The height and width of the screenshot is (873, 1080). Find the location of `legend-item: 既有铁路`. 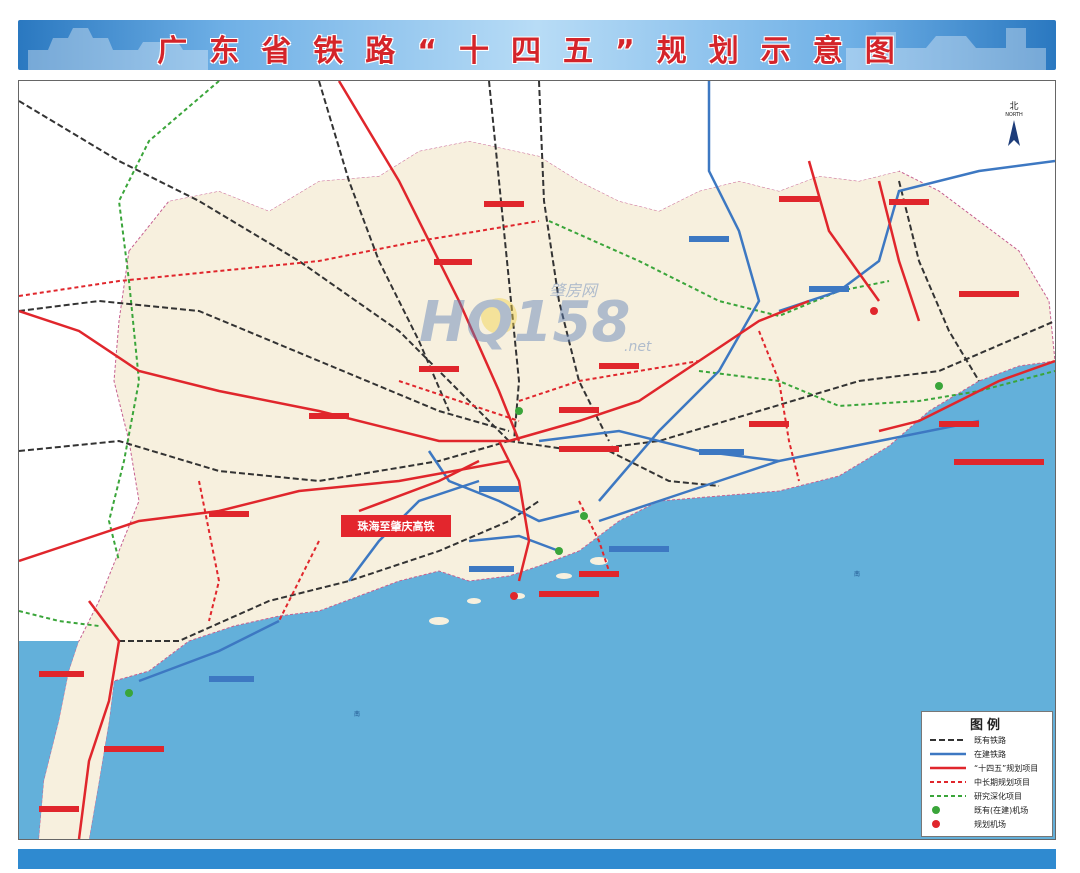

legend-item: 既有铁路 is located at coordinates (987, 740).